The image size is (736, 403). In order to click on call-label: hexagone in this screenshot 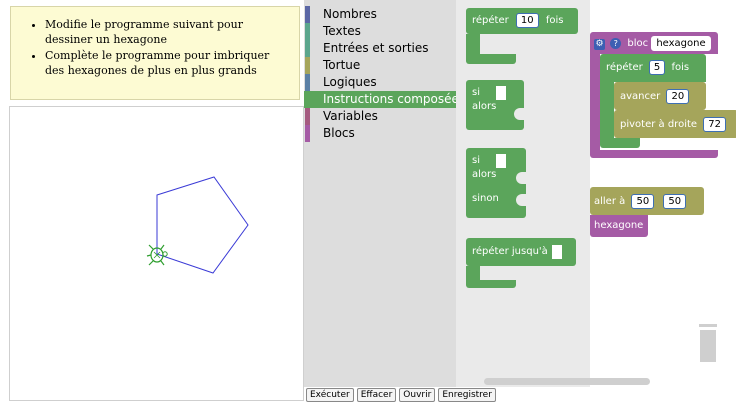, I will do `click(619, 225)`.